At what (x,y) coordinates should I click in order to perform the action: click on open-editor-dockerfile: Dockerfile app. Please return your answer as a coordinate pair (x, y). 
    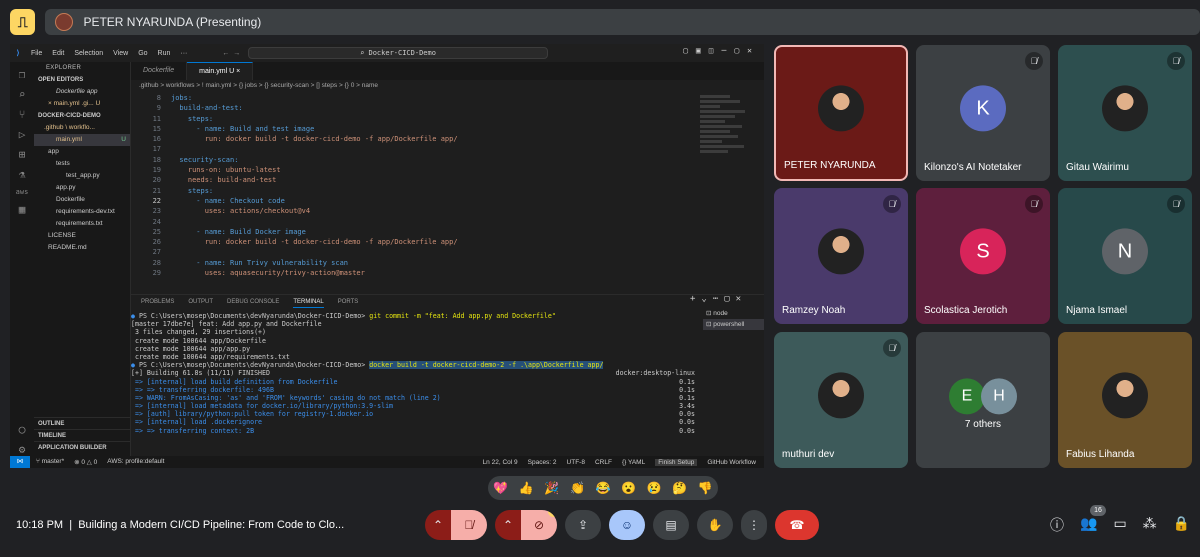
    Looking at the image, I should click on (82, 92).